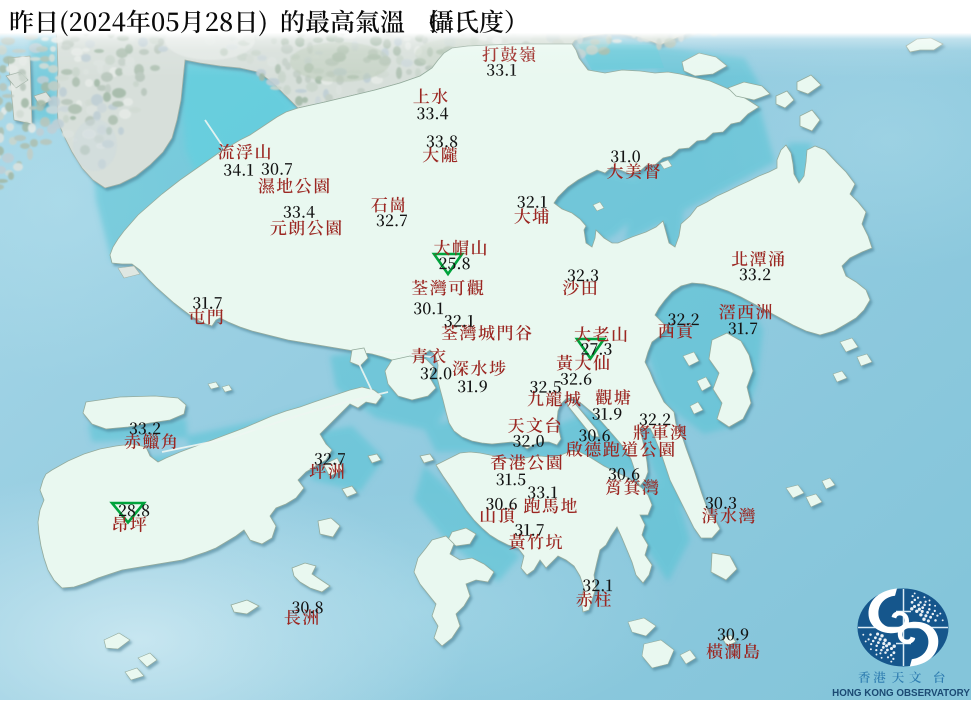 This screenshot has height=705, width=971. Describe the element at coordinates (901, 693) in the screenshot. I see `svg-text: HONG KONG OBSERVATORY` at that location.